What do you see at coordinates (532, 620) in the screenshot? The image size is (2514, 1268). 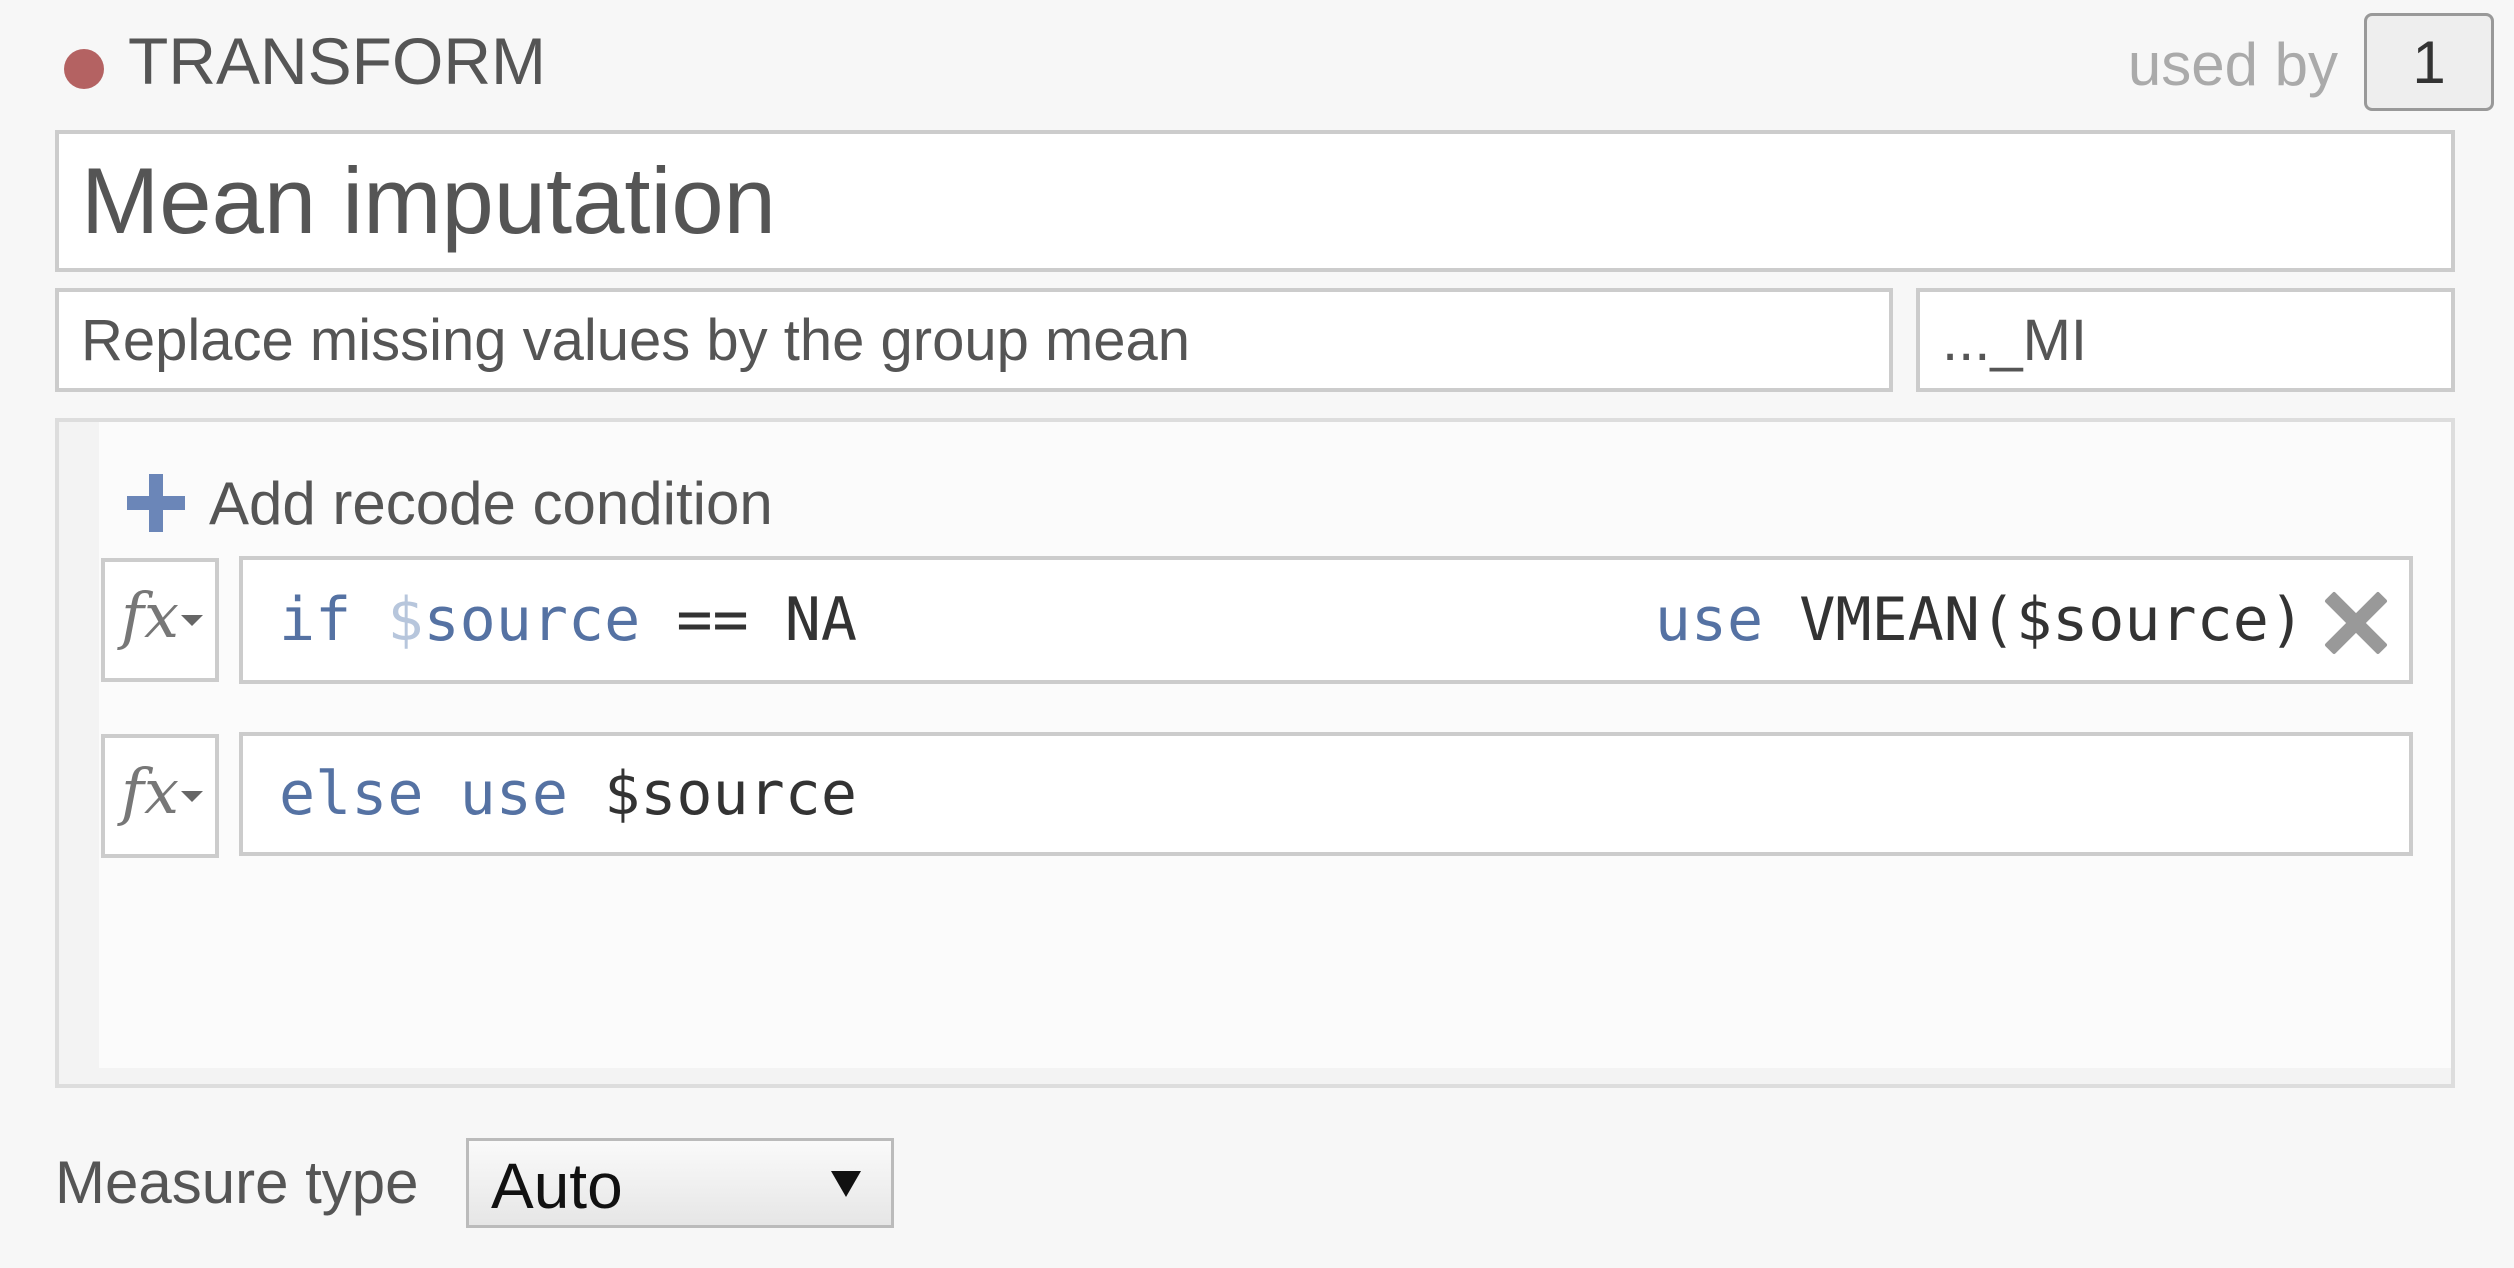 I see `source-variable: source` at bounding box center [532, 620].